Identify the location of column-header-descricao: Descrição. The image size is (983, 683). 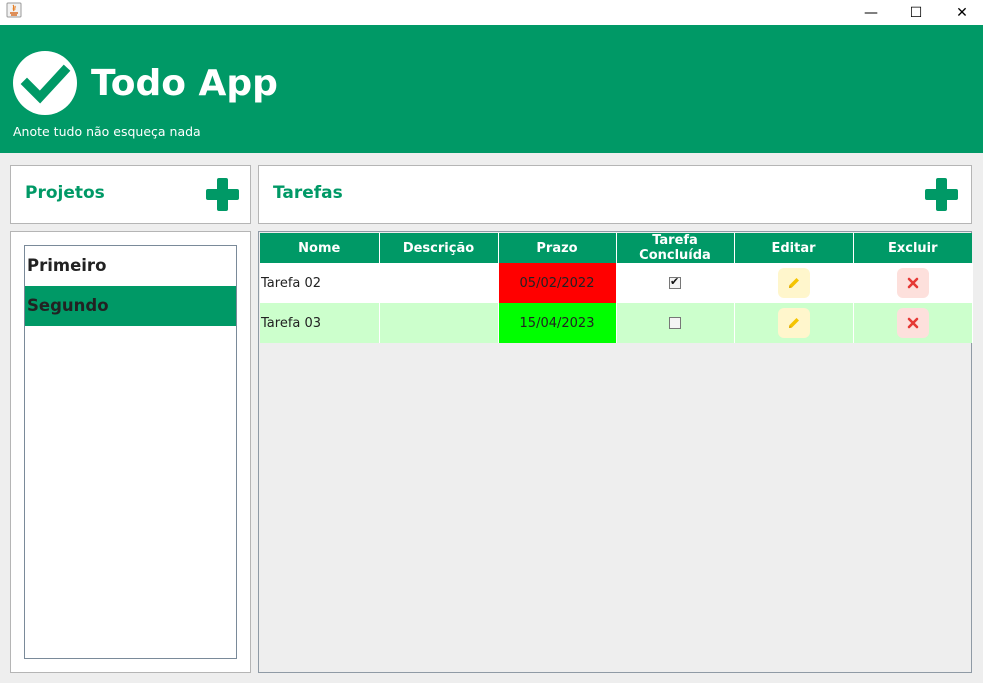
(439, 248).